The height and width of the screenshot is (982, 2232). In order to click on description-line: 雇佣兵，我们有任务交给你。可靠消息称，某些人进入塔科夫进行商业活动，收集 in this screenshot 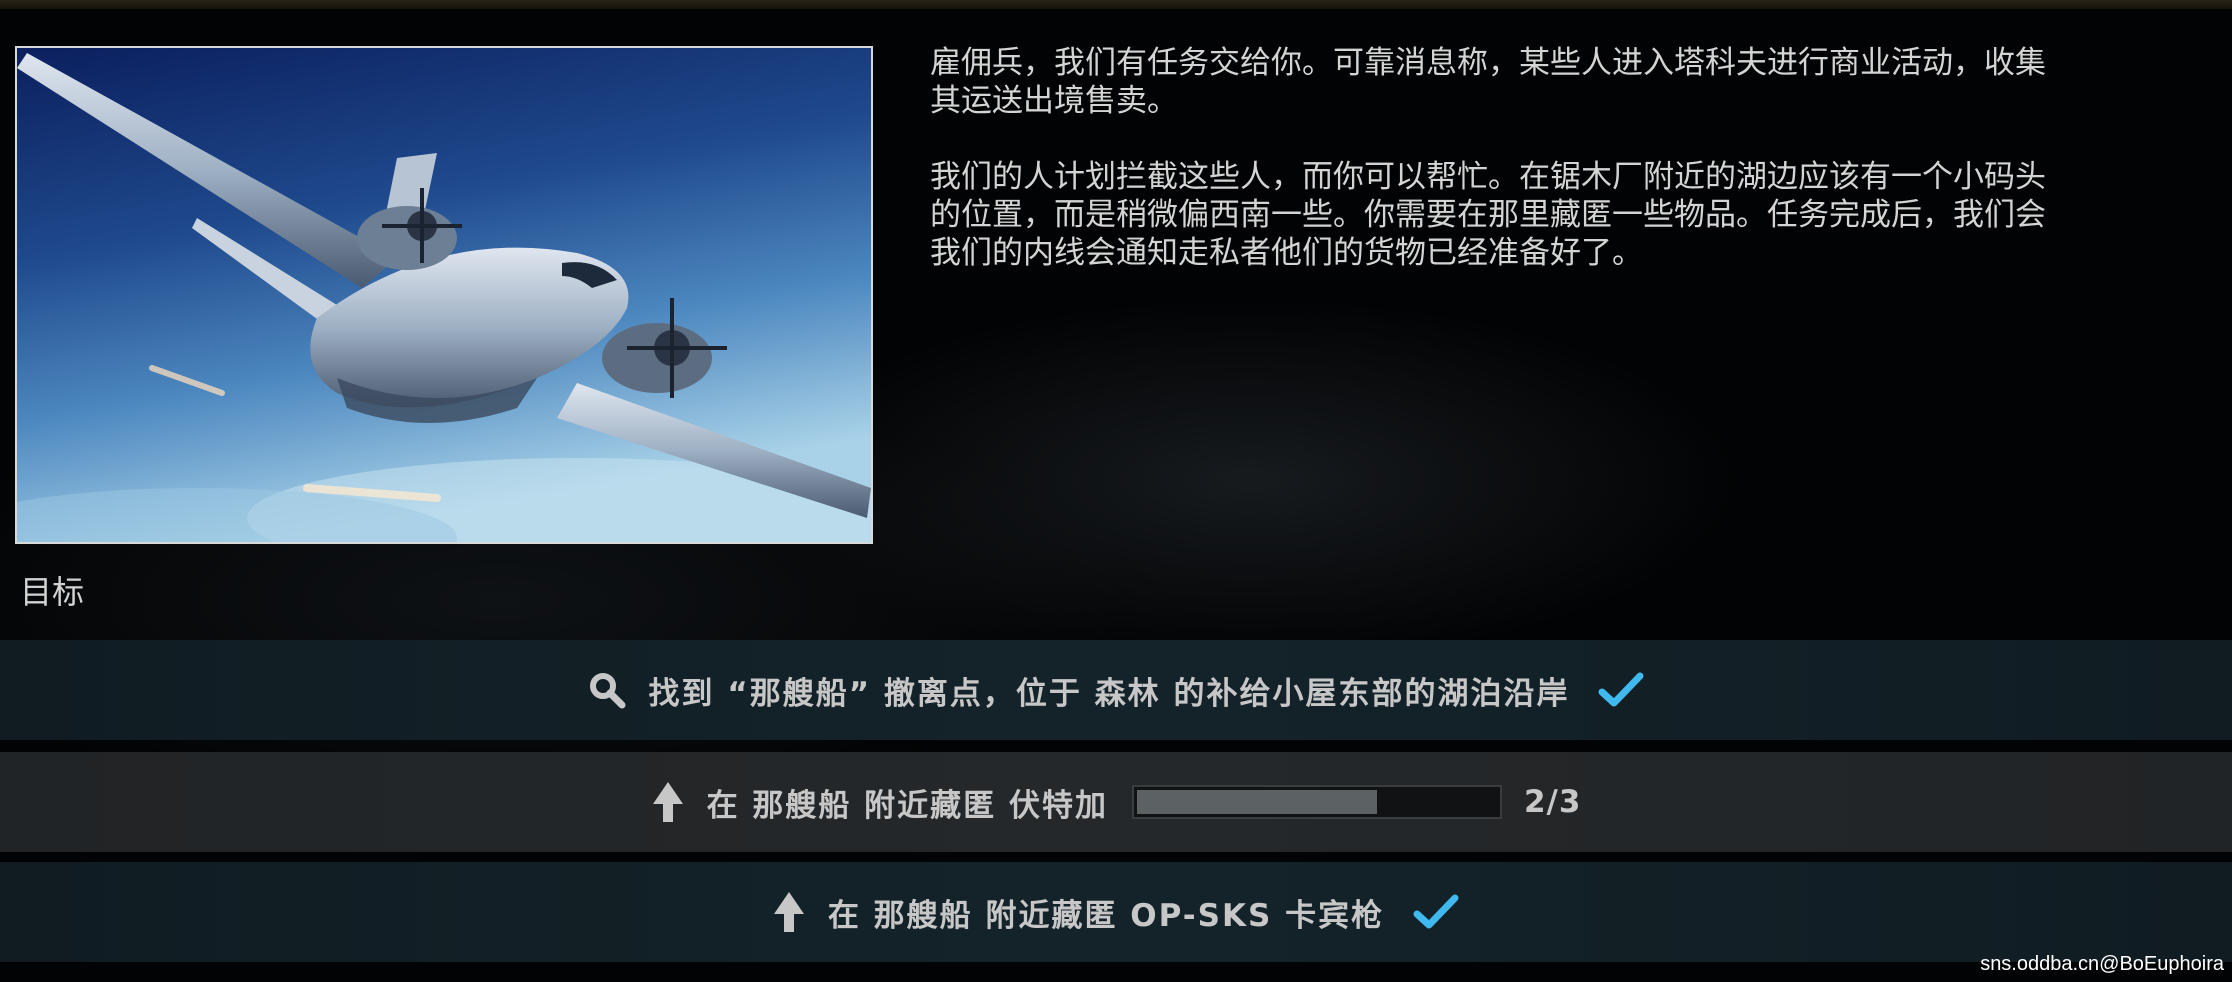, I will do `click(1488, 63)`.